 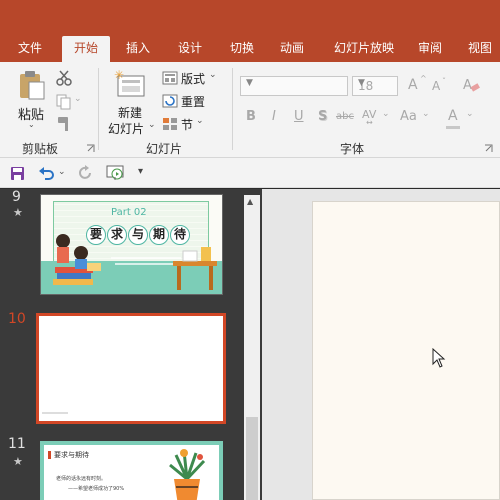 I want to click on layout-button: 版式 ⌄, so click(x=192, y=79).